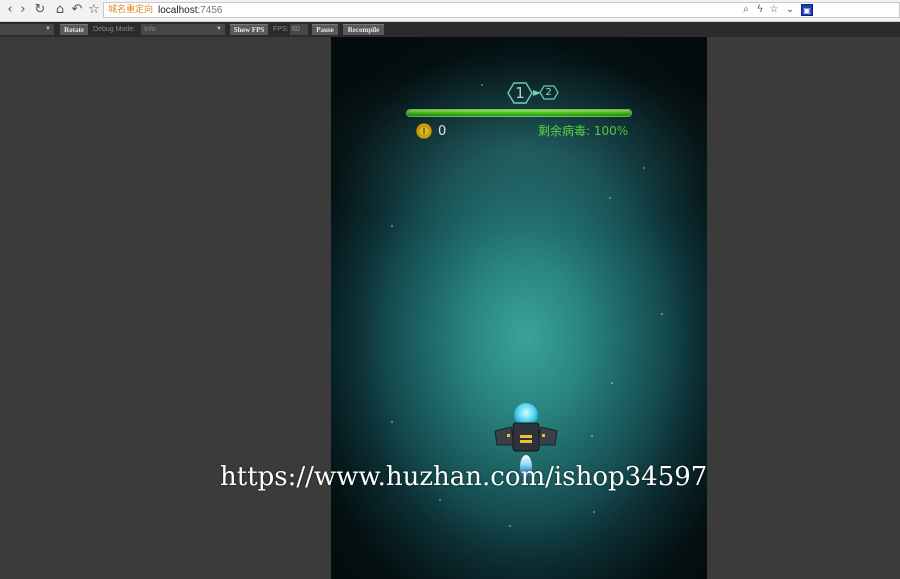 Image resolution: width=900 pixels, height=579 pixels. What do you see at coordinates (520, 93) in the screenshot?
I see `level-current: 1` at bounding box center [520, 93].